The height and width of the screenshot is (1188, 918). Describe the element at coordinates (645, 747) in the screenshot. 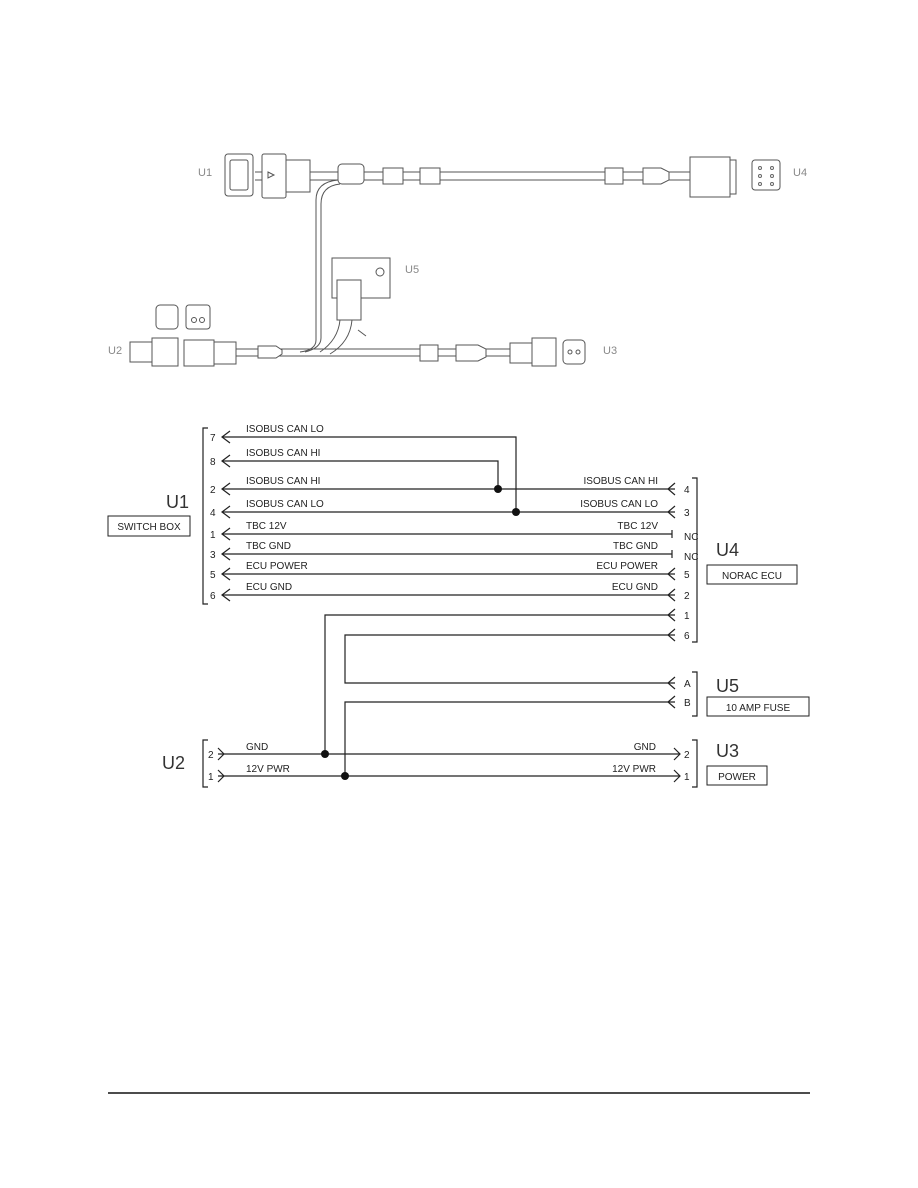

I see `u3-signal: GND` at that location.